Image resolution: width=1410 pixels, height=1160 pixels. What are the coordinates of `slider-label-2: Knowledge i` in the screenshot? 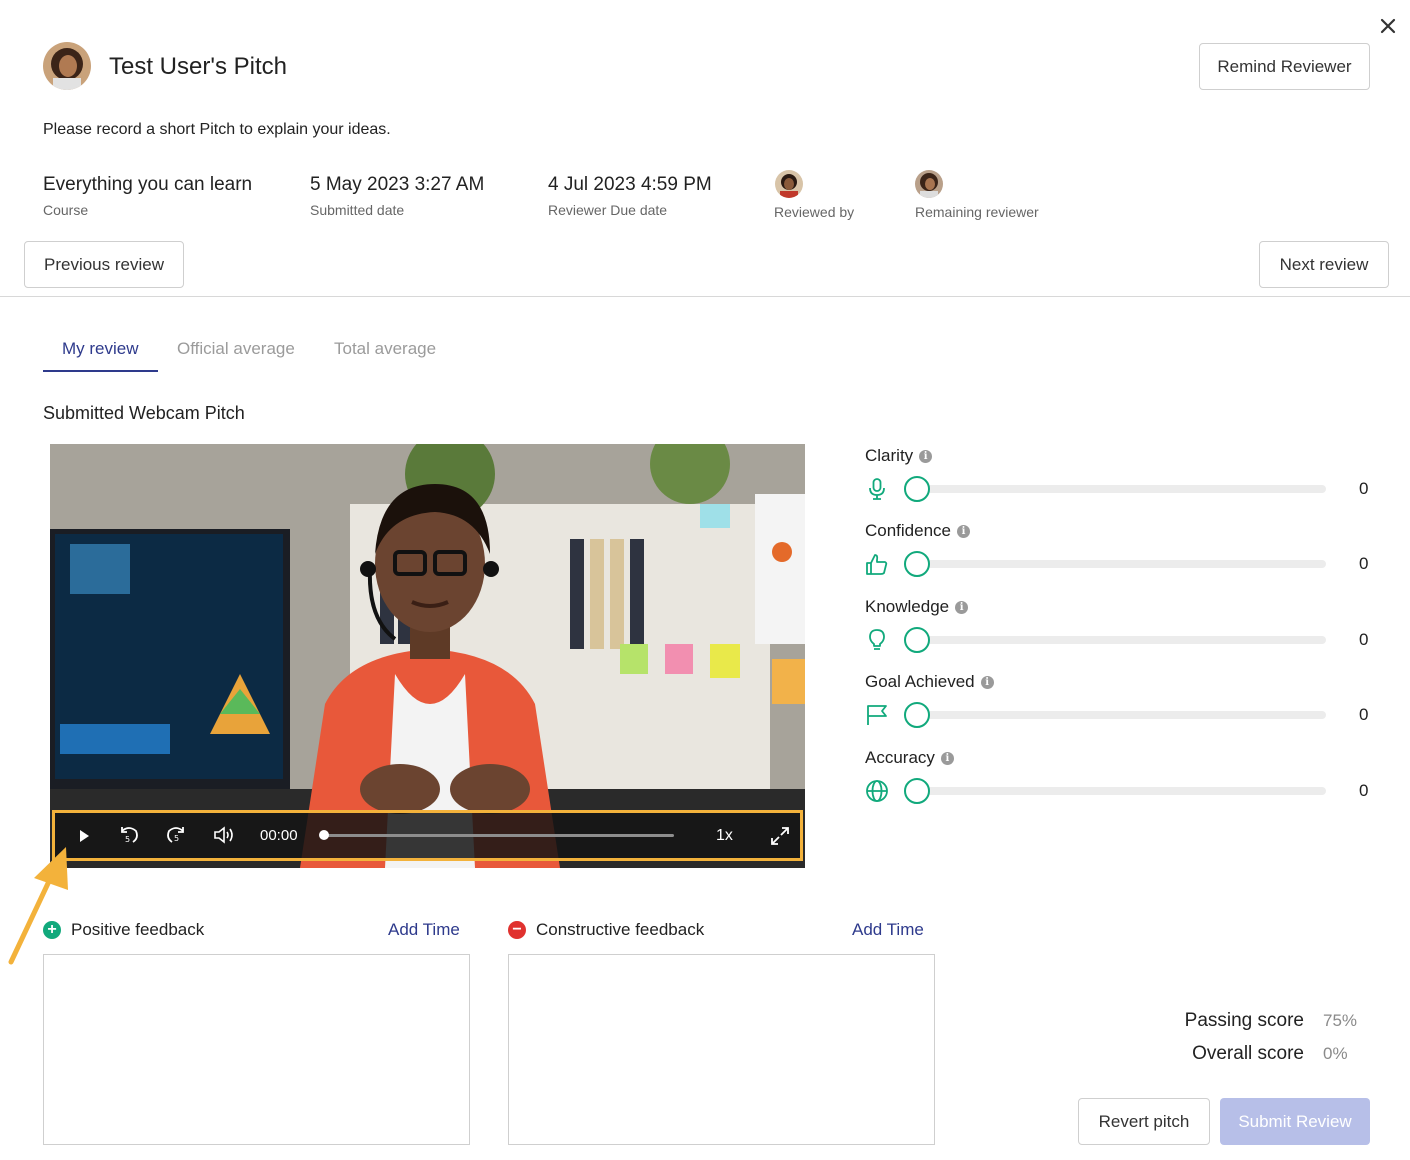 It's located at (917, 607).